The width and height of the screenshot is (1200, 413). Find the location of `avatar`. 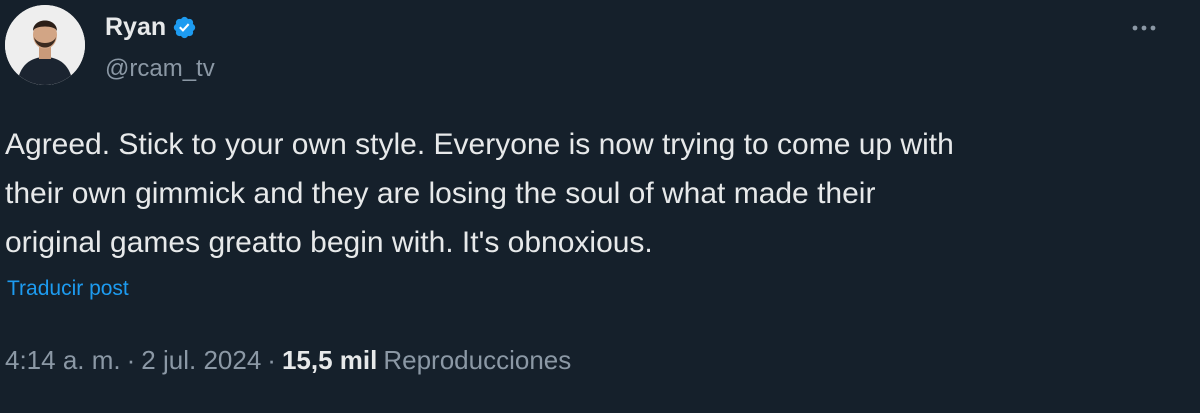

avatar is located at coordinates (45, 45).